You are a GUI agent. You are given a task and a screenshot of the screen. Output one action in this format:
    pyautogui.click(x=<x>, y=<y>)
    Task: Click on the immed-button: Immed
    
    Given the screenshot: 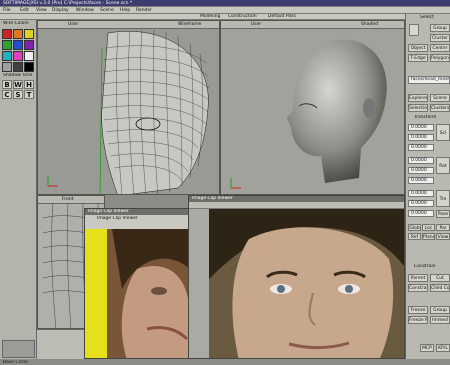 What is the action you would take?
    pyautogui.click(x=440, y=320)
    